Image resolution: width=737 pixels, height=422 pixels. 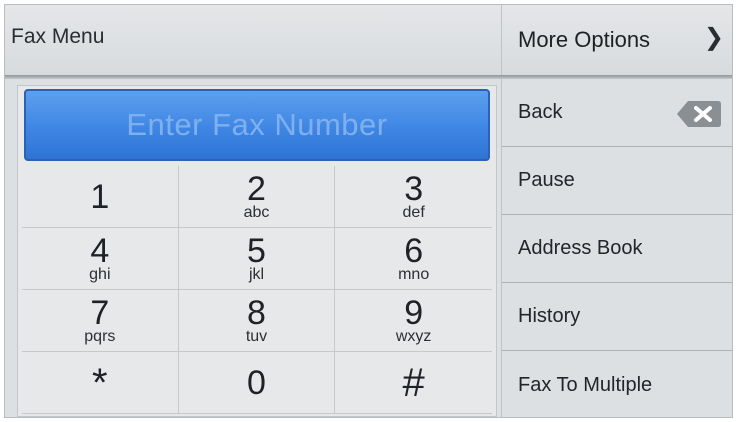 I want to click on key-letters: jkl, so click(x=256, y=274).